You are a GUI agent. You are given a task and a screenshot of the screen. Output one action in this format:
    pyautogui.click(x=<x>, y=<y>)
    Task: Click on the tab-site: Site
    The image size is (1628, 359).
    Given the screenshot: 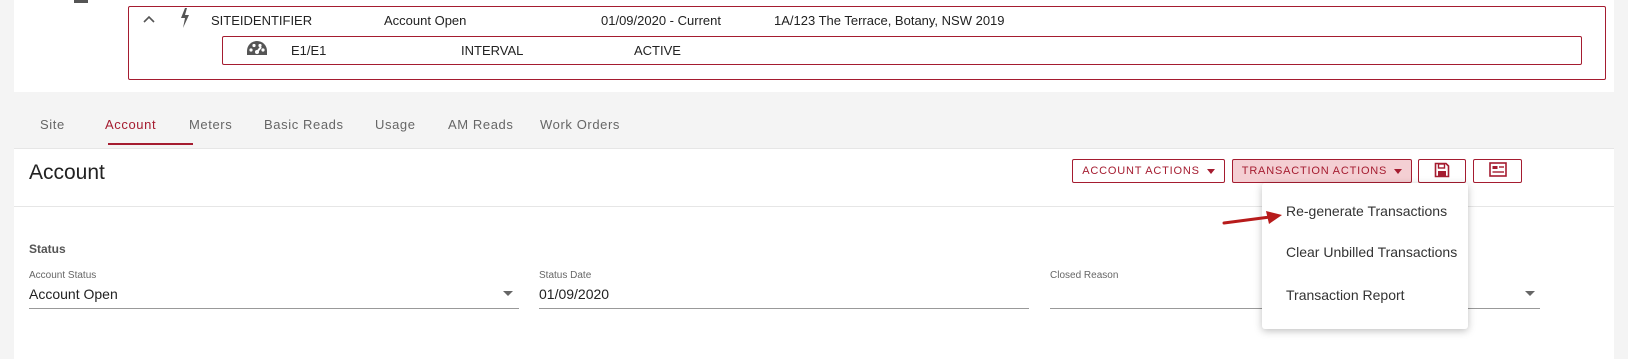 What is the action you would take?
    pyautogui.click(x=52, y=124)
    